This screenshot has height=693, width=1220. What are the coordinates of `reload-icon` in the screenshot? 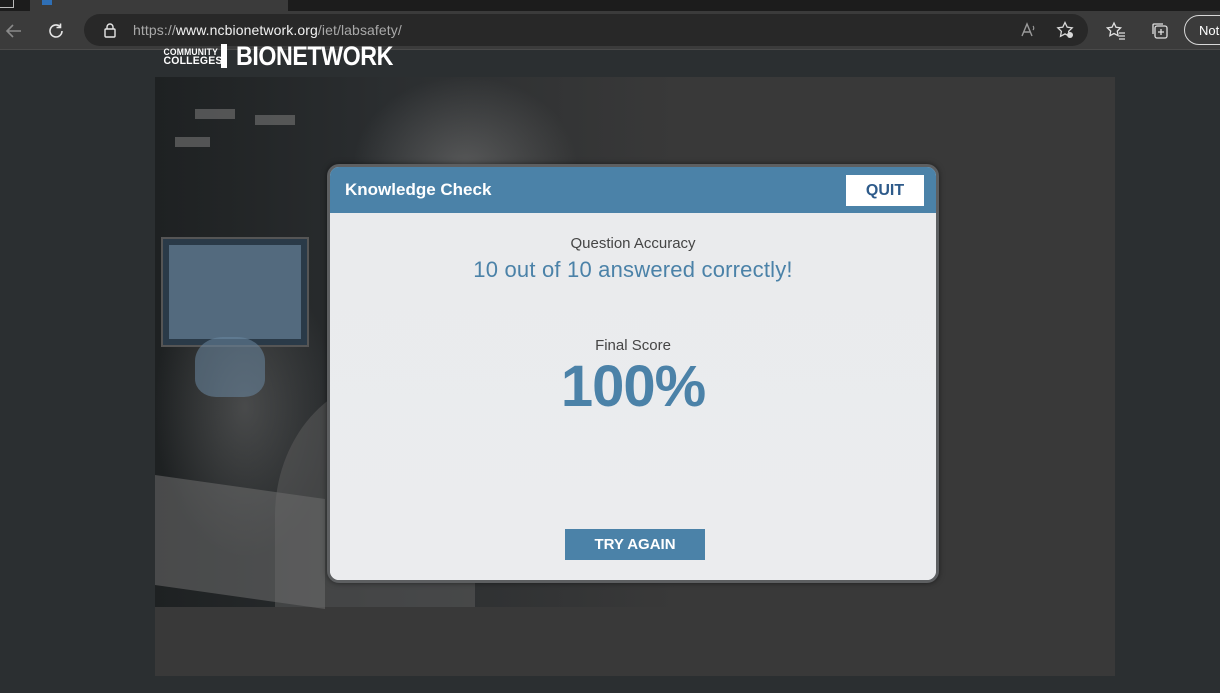 It's located at (56, 30).